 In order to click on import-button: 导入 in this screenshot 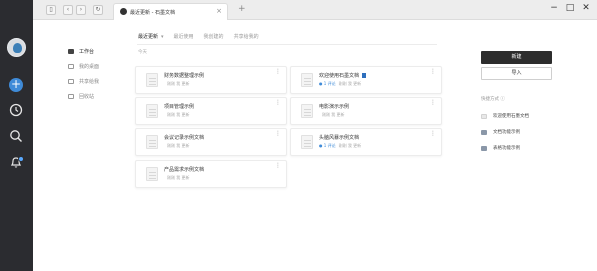, I will do `click(516, 73)`.